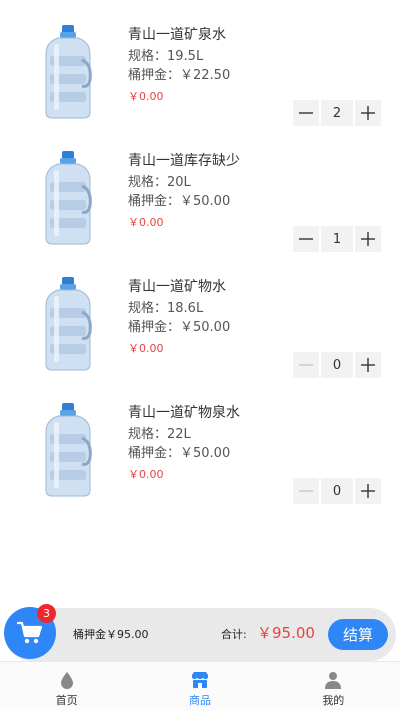 Image resolution: width=400 pixels, height=711 pixels. I want to click on tab-label: 我的, so click(333, 700).